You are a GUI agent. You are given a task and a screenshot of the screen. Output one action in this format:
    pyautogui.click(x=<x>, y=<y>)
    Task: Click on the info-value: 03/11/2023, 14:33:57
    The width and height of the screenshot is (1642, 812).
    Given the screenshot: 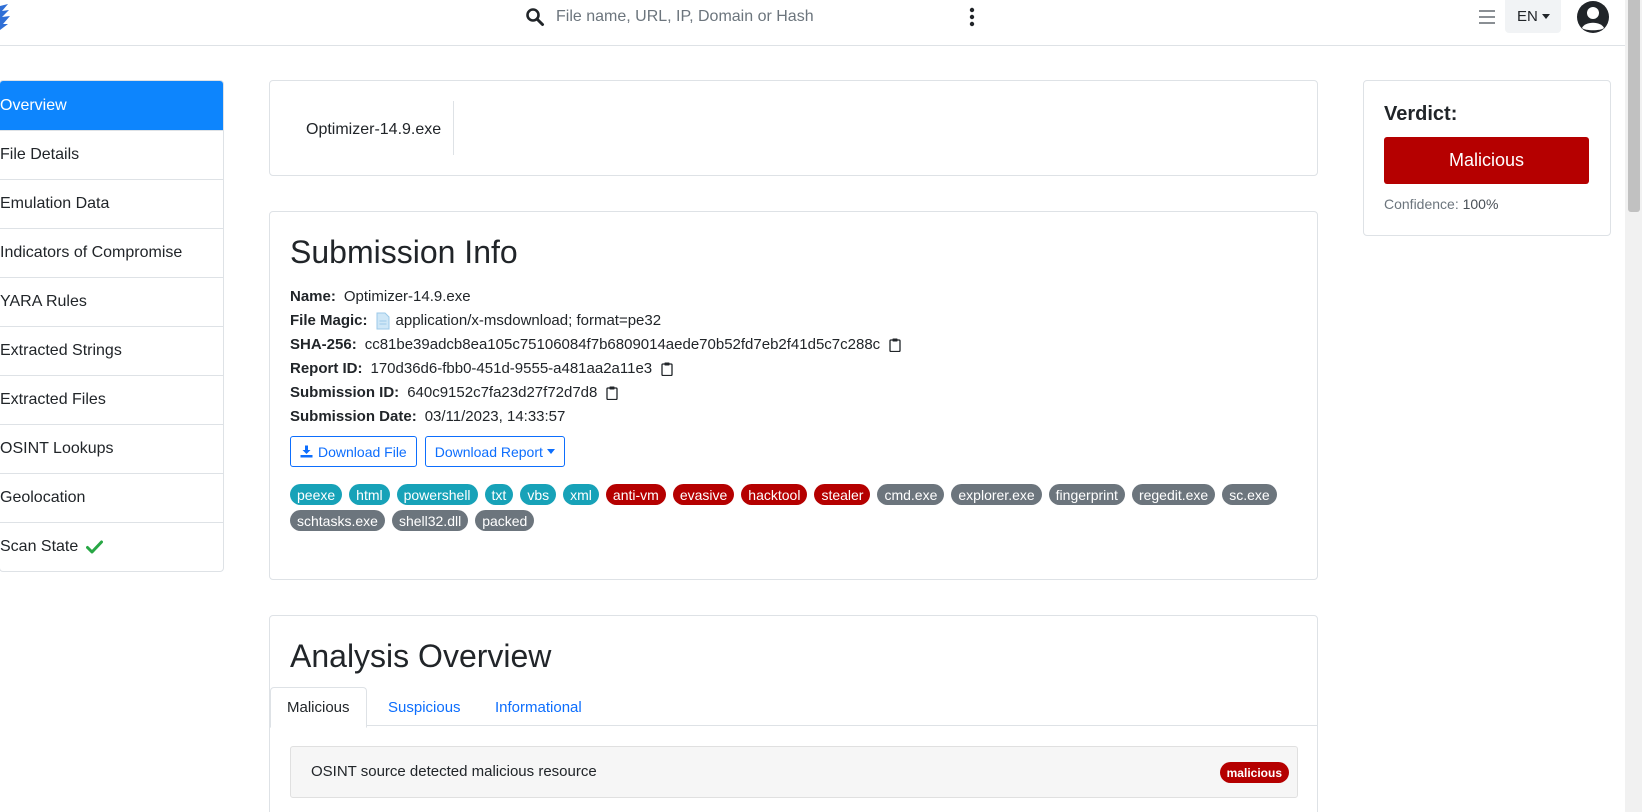 What is the action you would take?
    pyautogui.click(x=495, y=416)
    